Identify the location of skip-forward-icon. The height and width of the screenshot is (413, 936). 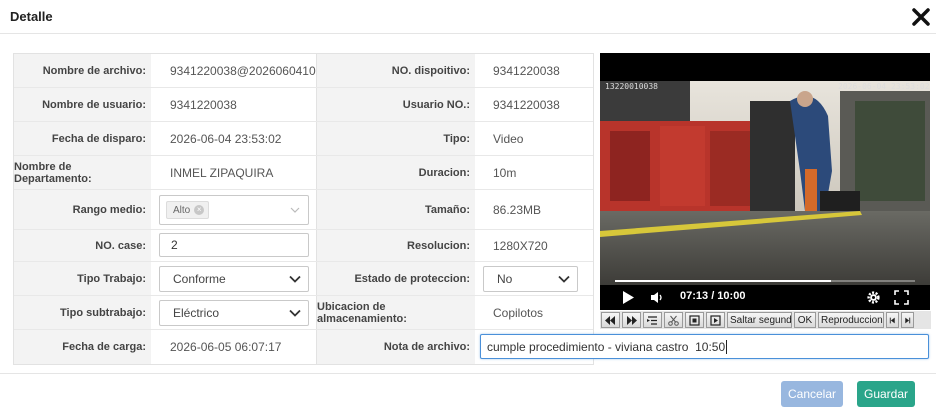
(908, 320).